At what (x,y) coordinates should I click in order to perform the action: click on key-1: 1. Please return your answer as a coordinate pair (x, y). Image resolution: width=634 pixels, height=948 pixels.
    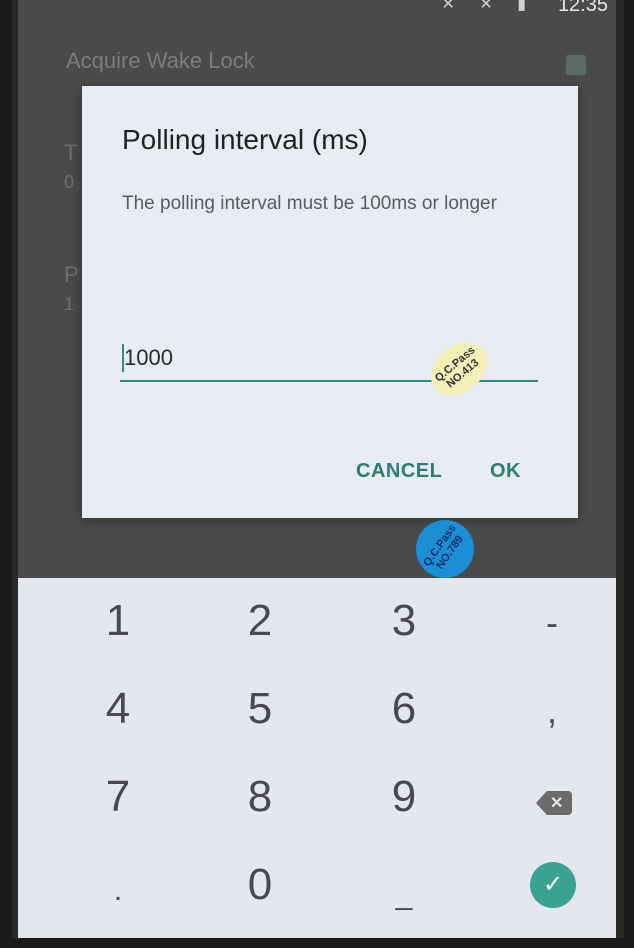
    Looking at the image, I should click on (118, 621).